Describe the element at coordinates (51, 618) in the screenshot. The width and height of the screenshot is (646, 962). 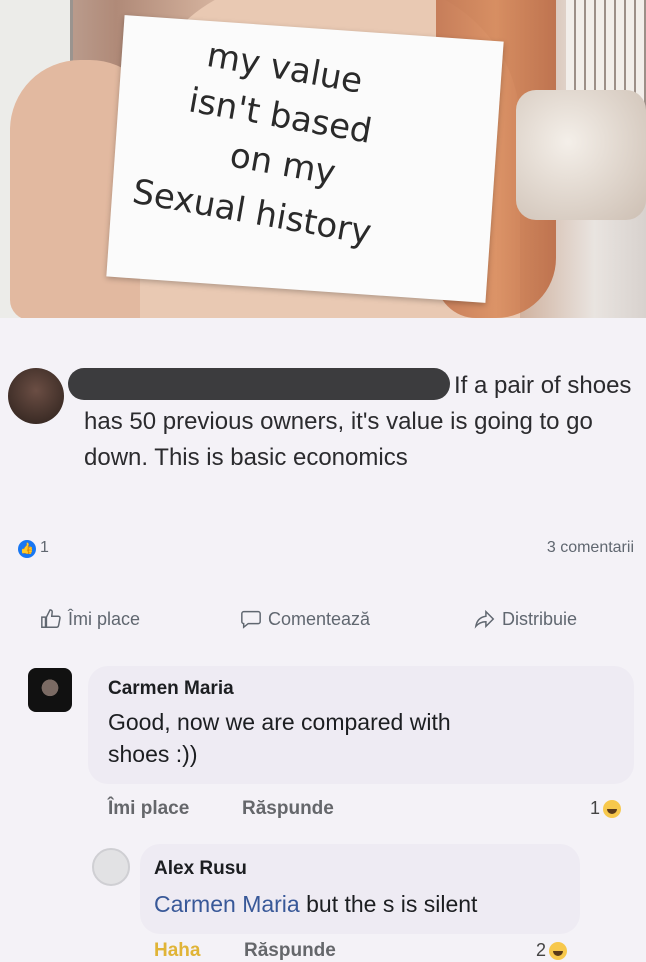
I see `thumbs-up-icon` at that location.